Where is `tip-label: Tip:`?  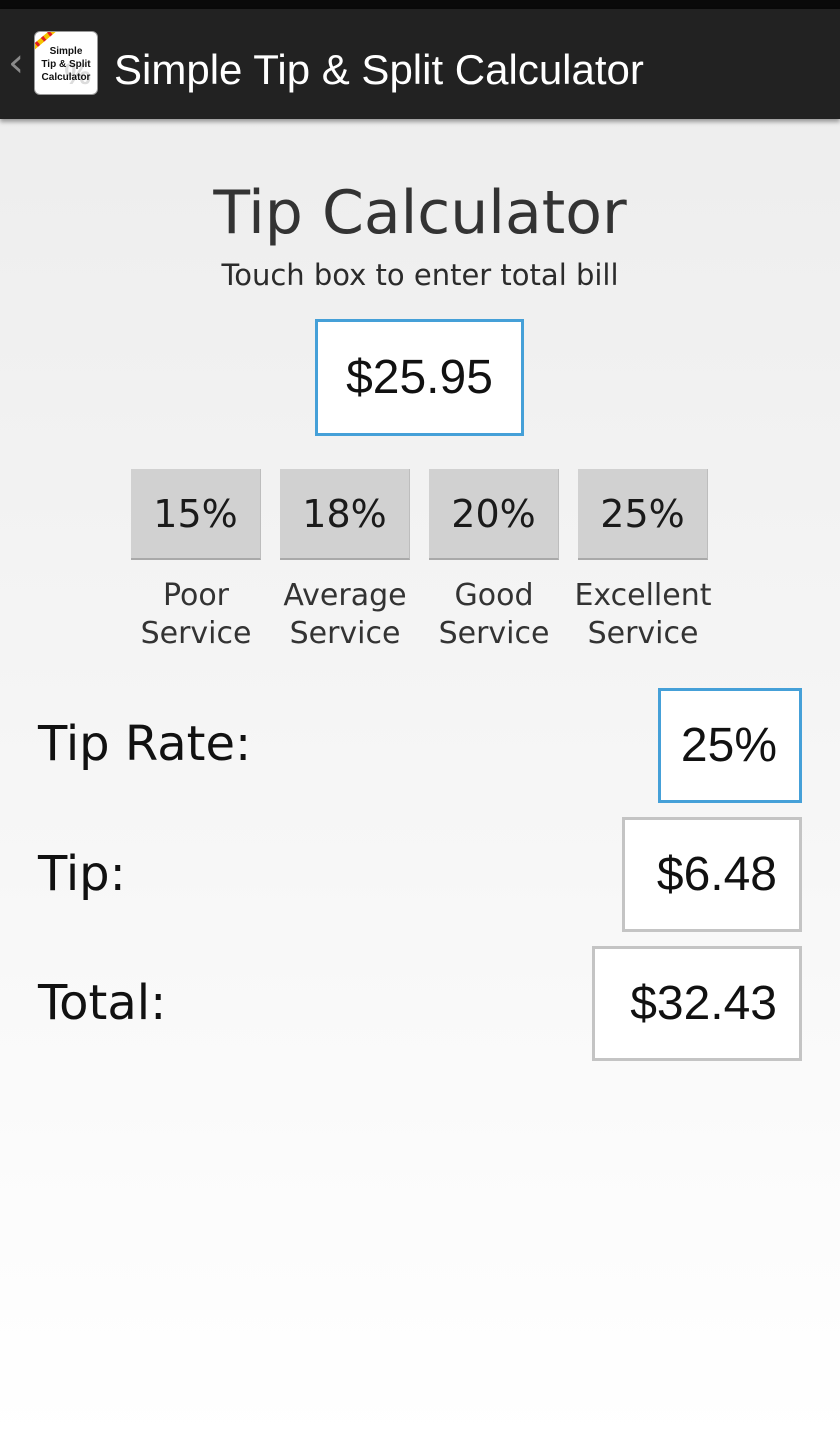
tip-label: Tip: is located at coordinates (82, 874).